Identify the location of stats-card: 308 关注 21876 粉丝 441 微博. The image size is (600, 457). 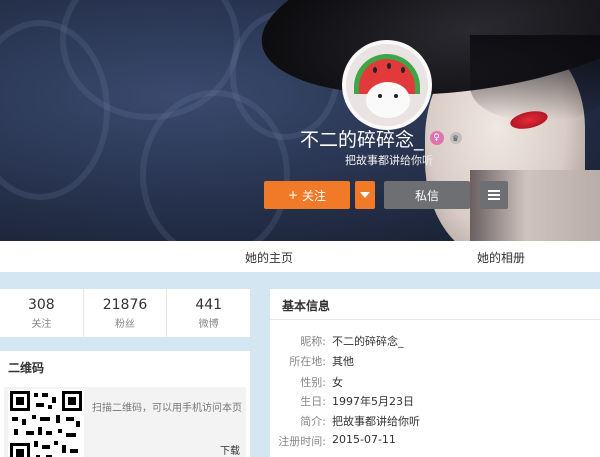
(125, 313).